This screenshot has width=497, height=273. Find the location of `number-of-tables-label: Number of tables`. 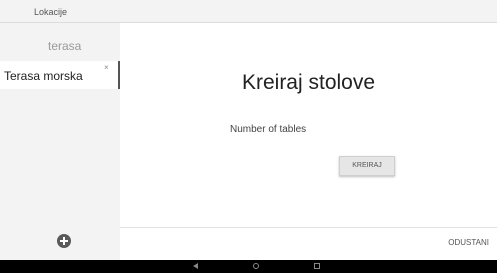

number-of-tables-label: Number of tables is located at coordinates (268, 129).